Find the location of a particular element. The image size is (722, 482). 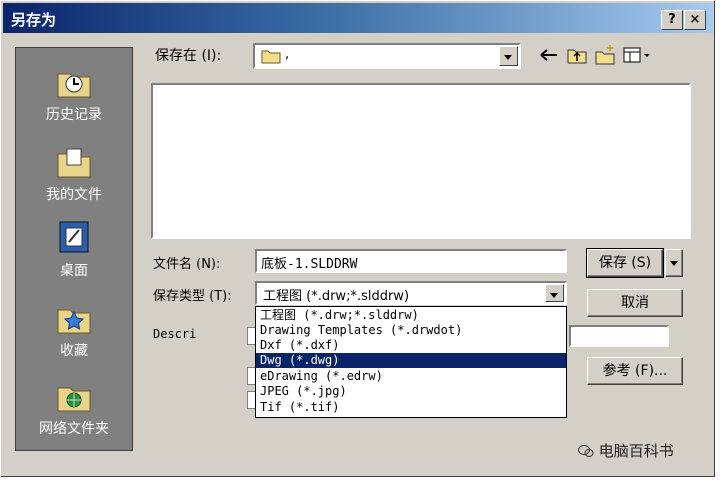

watermark: 电脑百科书 is located at coordinates (626, 450).